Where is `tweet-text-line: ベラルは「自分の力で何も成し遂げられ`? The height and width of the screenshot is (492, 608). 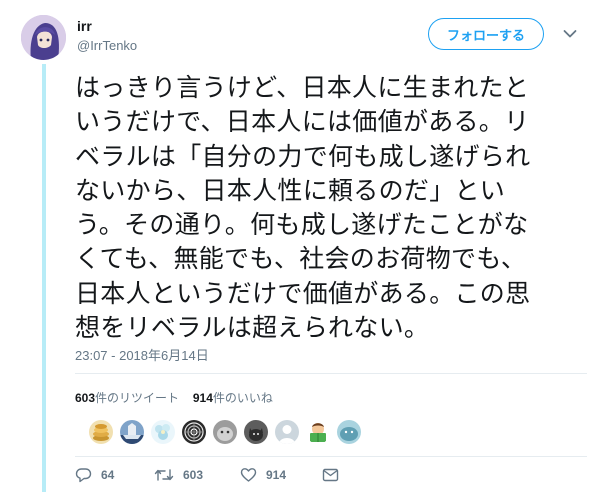
tweet-text-line: ベラルは「自分の力で何も成し遂げられ is located at coordinates (303, 156).